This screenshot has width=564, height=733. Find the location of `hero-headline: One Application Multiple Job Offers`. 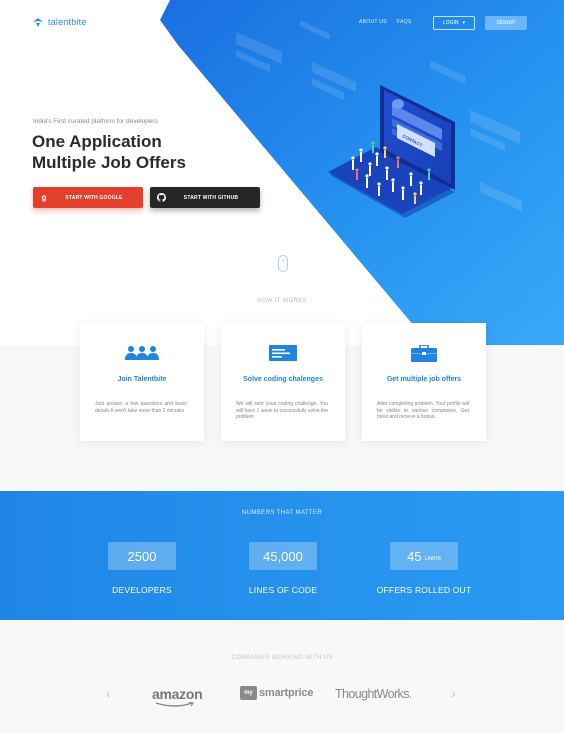

hero-headline: One Application Multiple Job Offers is located at coordinates (109, 152).